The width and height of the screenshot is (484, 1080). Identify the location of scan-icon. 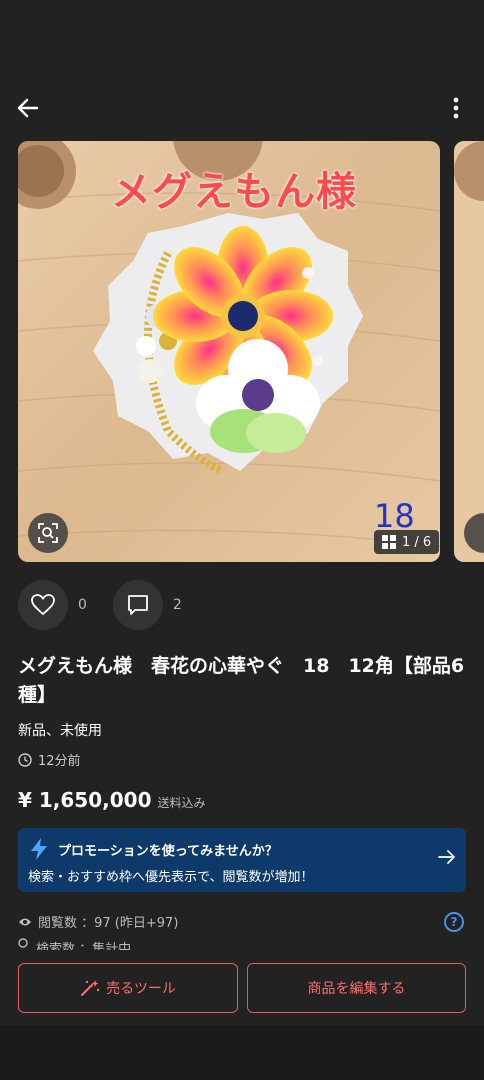
(48, 533).